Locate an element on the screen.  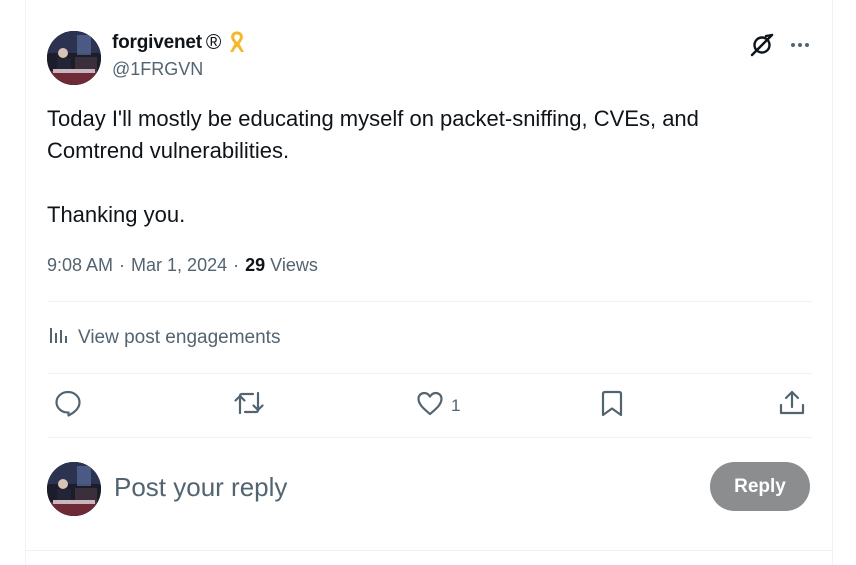
grok-icon is located at coordinates (762, 45).